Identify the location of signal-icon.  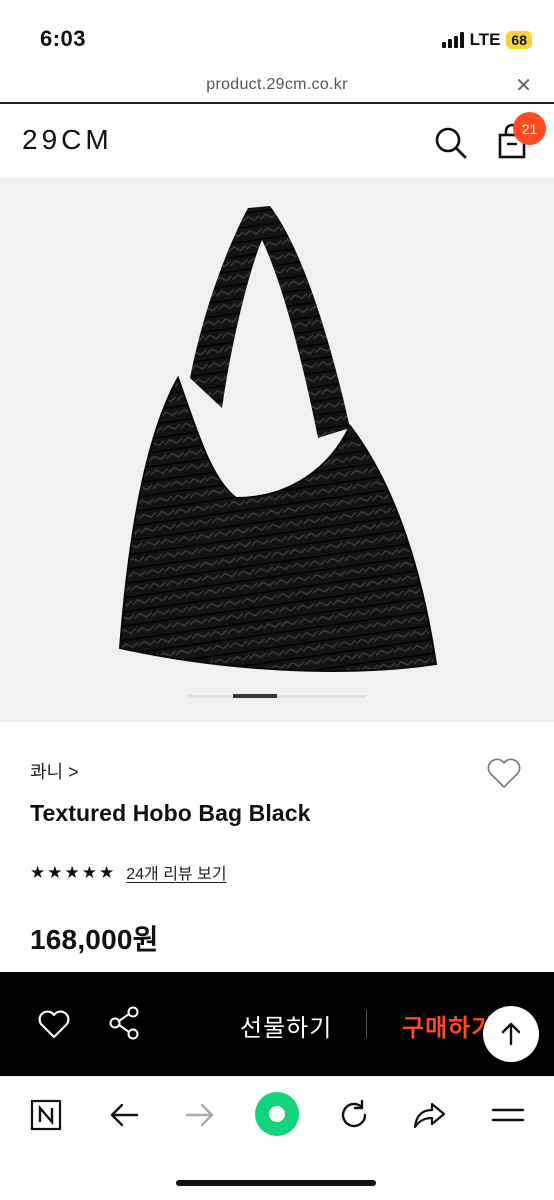
(452, 40).